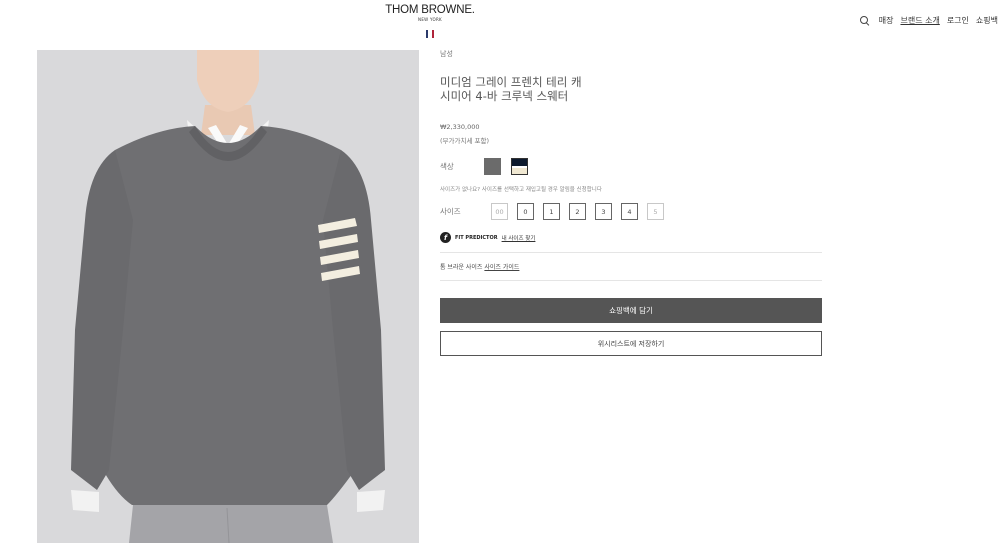 The width and height of the screenshot is (1000, 543). What do you see at coordinates (631, 310) in the screenshot?
I see `add-to-bag-button: 쇼핑백에 담기` at bounding box center [631, 310].